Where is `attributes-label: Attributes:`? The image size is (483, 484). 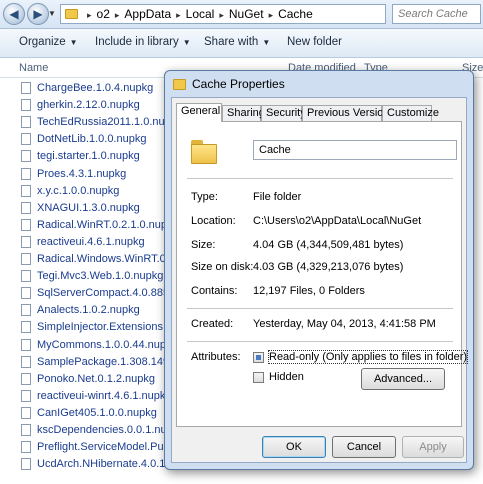 attributes-label: Attributes: is located at coordinates (216, 357).